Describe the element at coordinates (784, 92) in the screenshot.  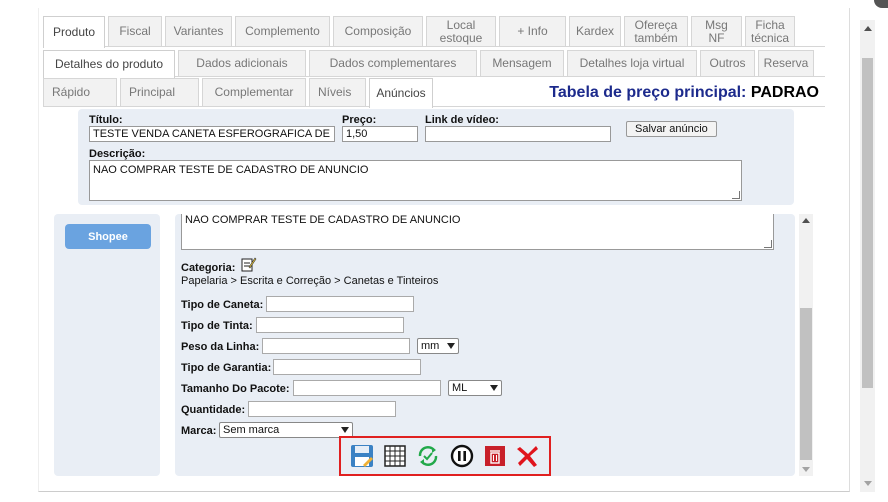
I see `price-table-value: PADRAO` at that location.